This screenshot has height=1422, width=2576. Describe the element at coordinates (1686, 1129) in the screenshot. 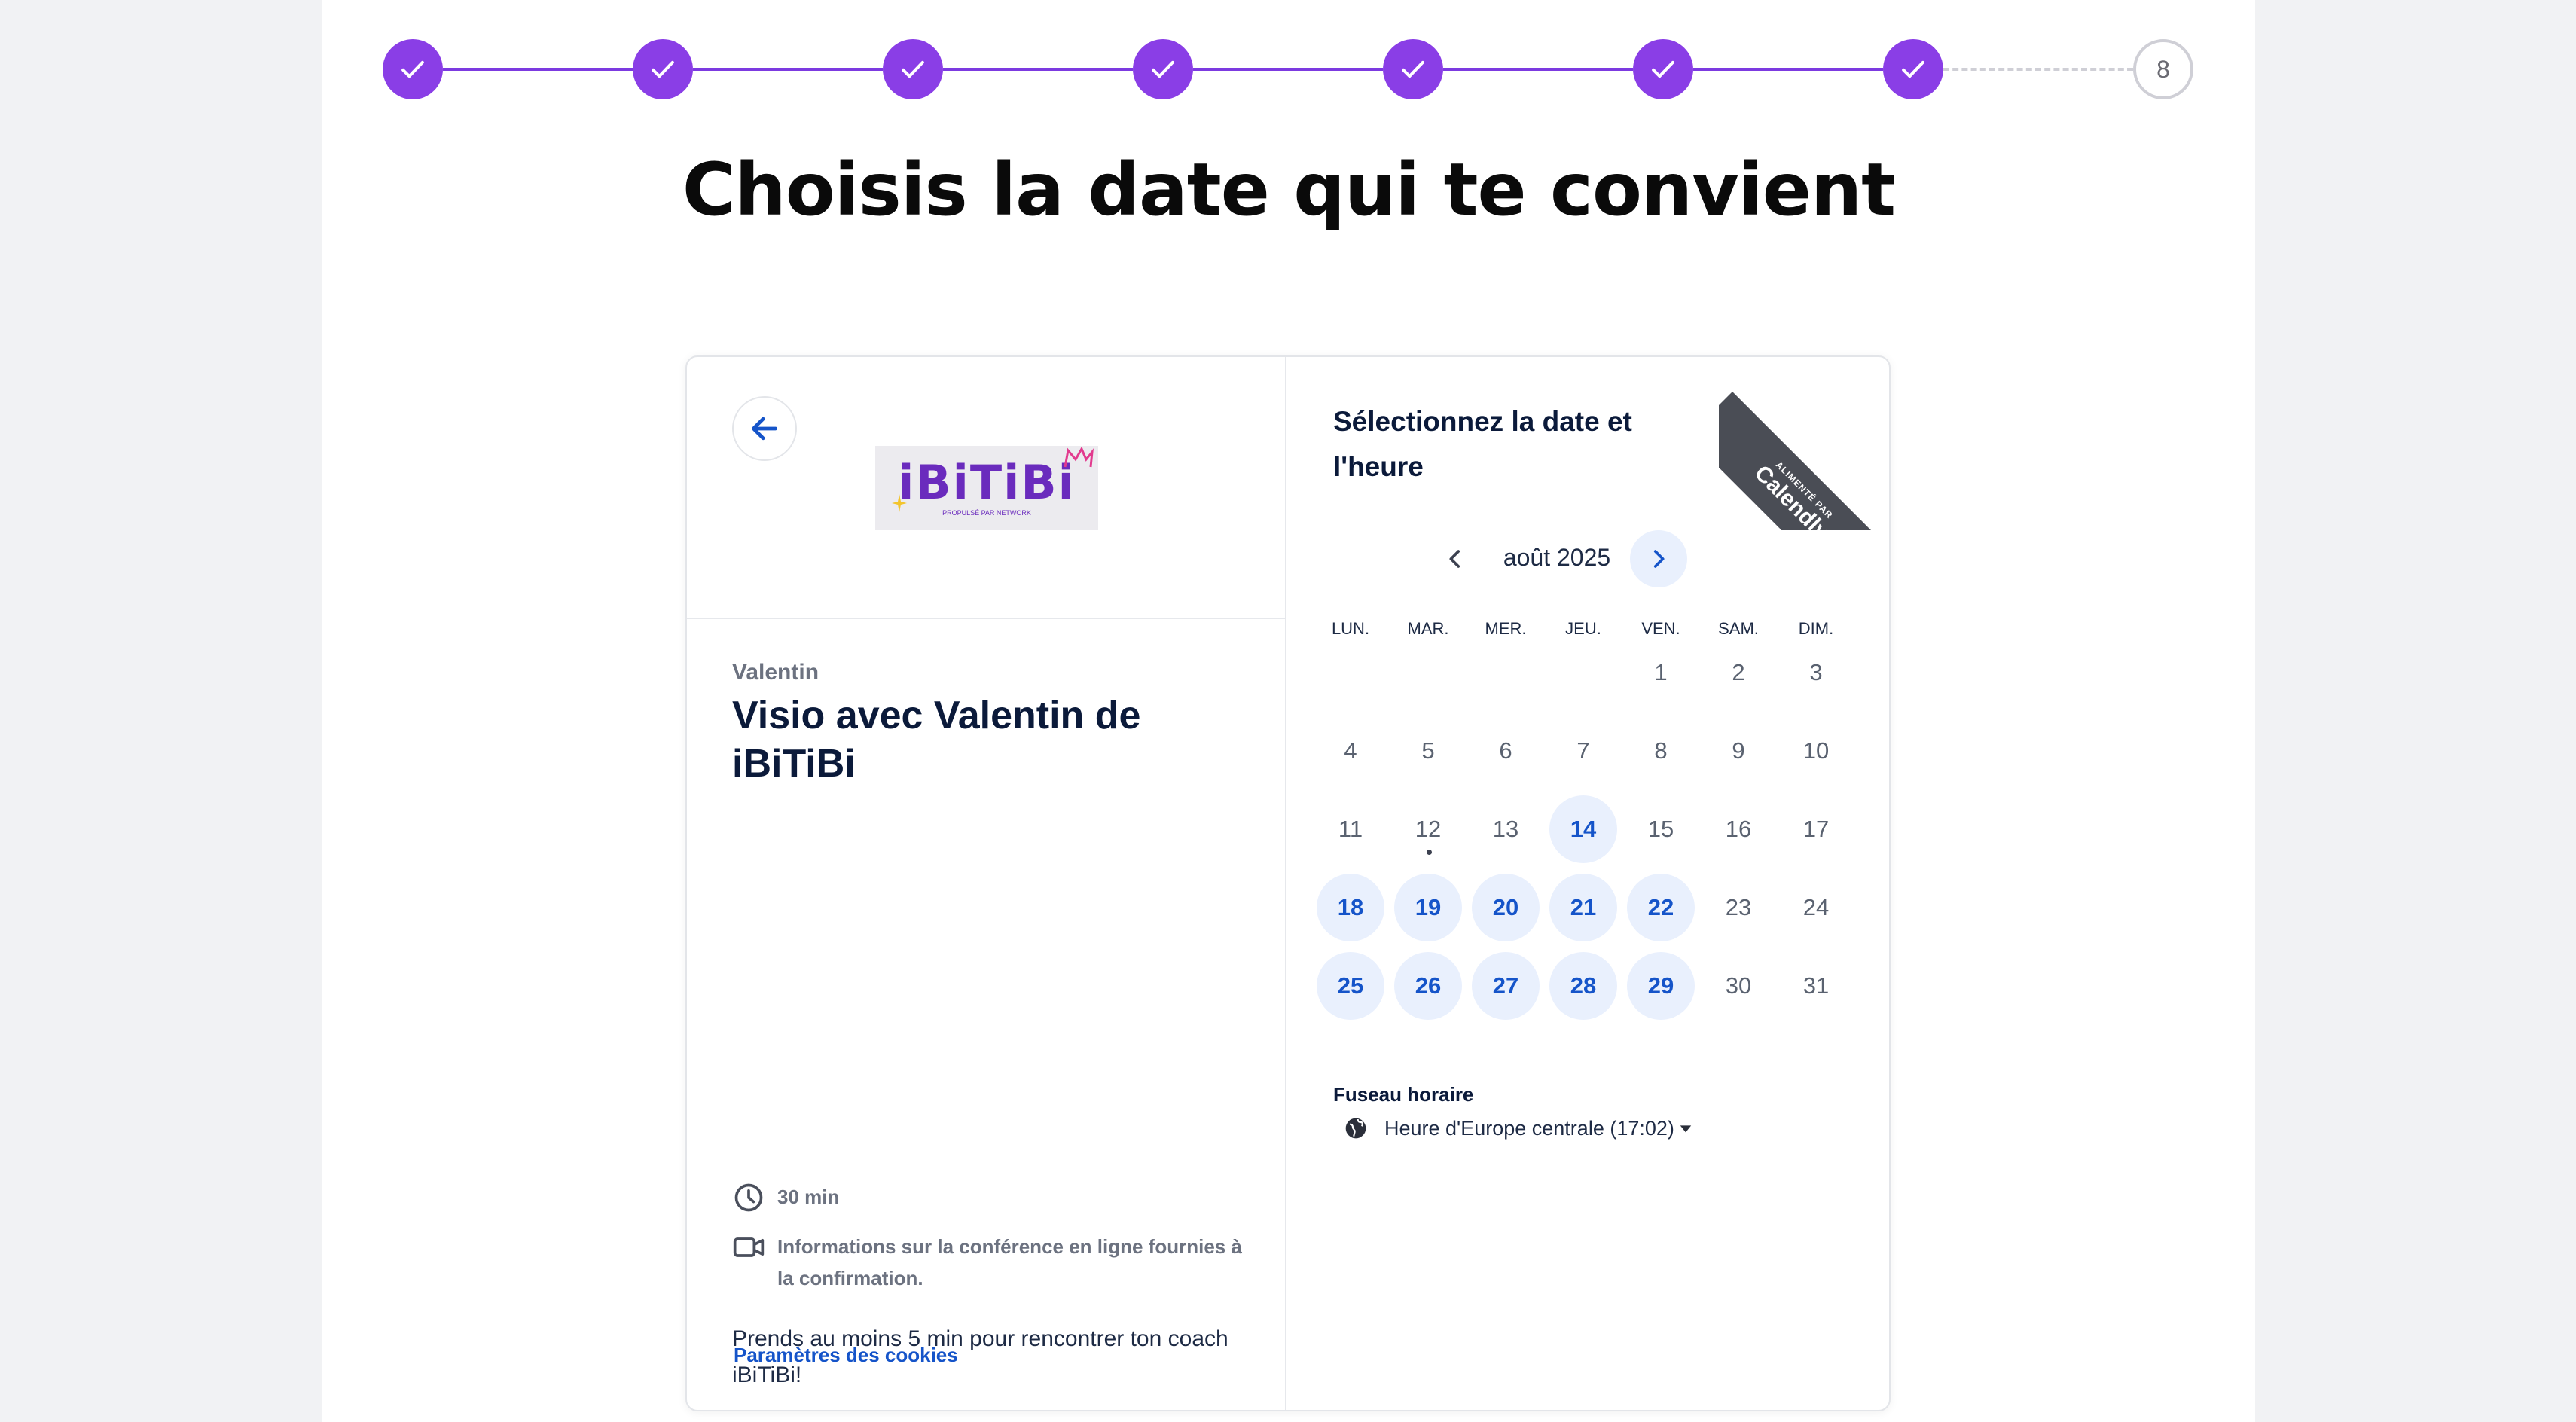

I see `caret-down-icon` at that location.